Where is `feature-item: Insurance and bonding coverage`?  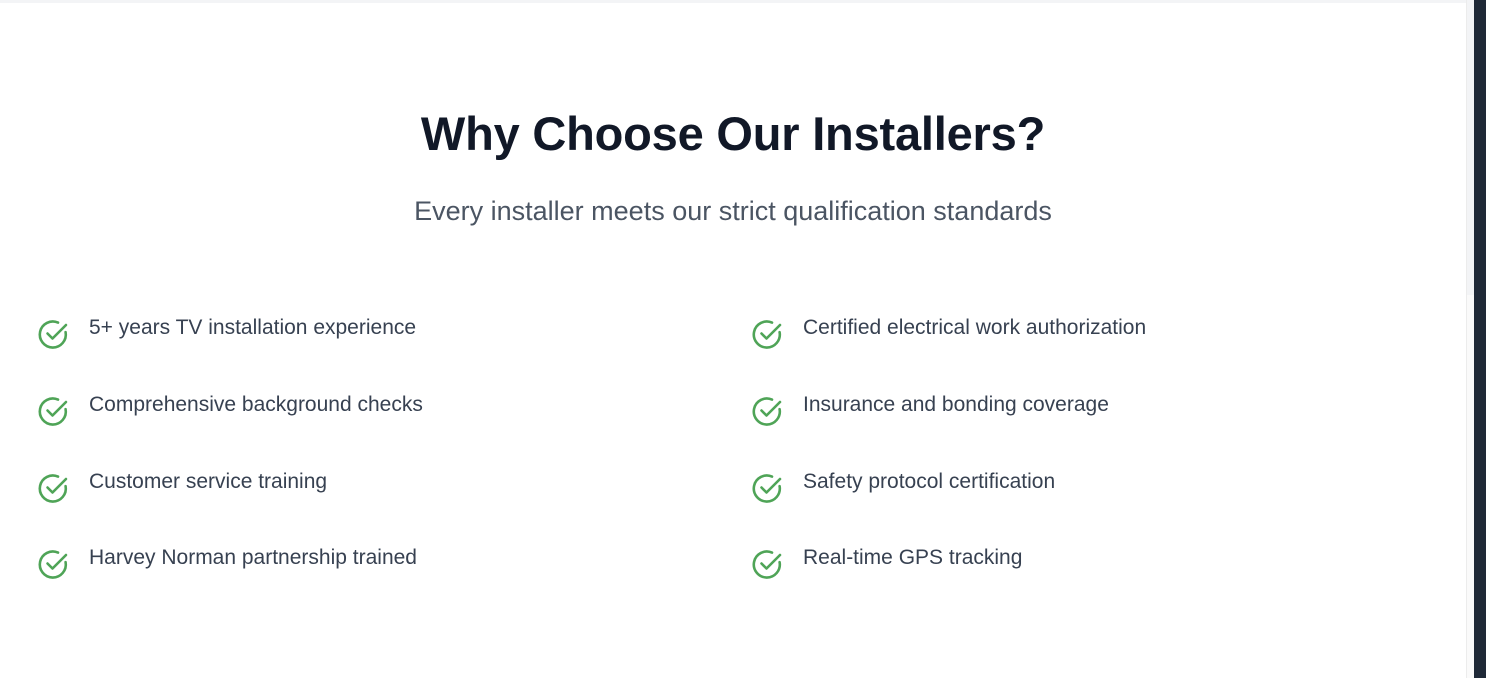
feature-item: Insurance and bonding coverage is located at coordinates (1081, 412).